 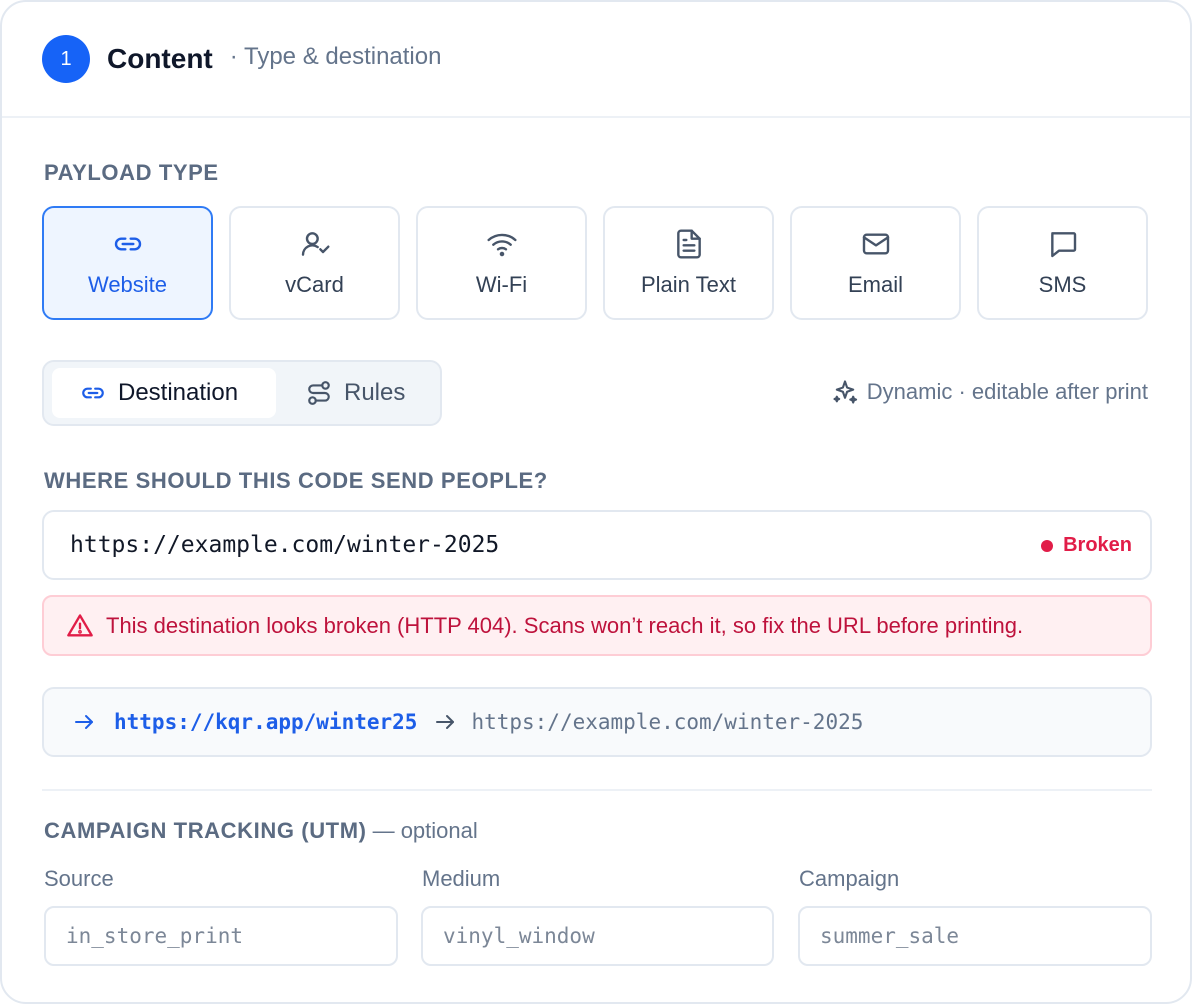 What do you see at coordinates (314, 263) in the screenshot?
I see `payload-vcard-button: vCard` at bounding box center [314, 263].